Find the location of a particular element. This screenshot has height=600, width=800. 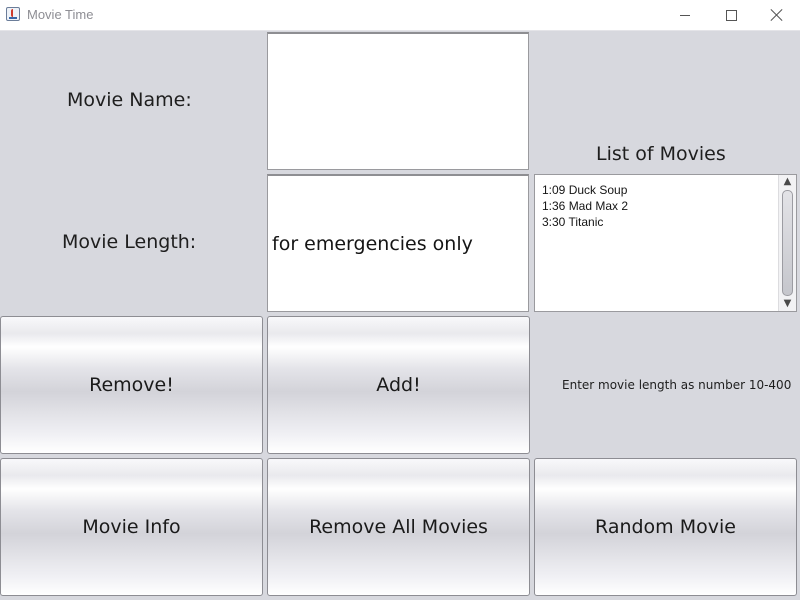

vertical-scrollbar: ▲ ▼ is located at coordinates (787, 243).